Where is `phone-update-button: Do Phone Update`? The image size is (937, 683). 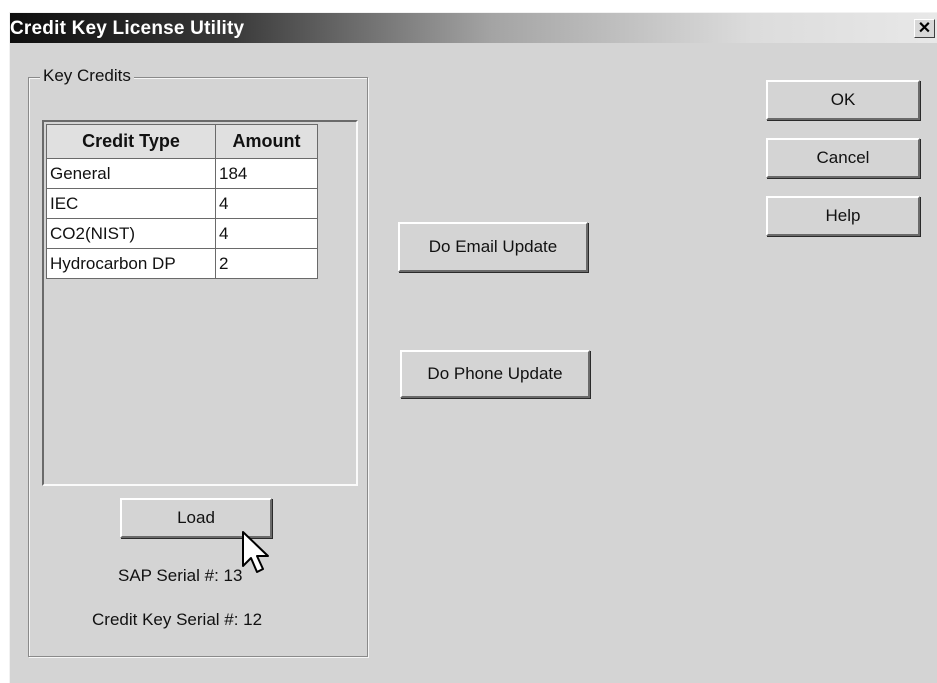
phone-update-button: Do Phone Update is located at coordinates (495, 374).